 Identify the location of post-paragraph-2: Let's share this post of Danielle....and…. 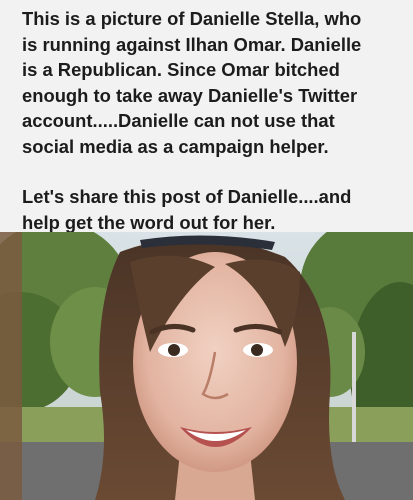
(187, 209).